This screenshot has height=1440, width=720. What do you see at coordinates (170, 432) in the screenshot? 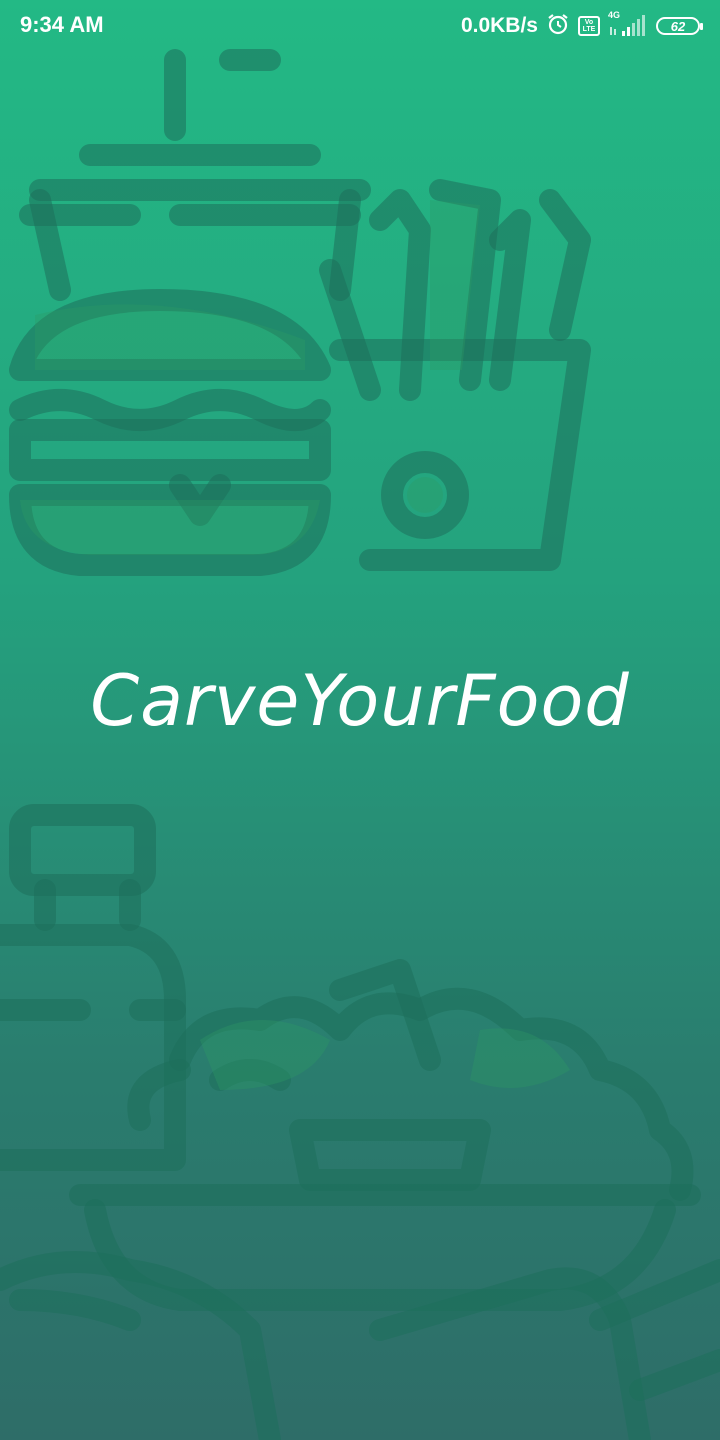
I see `burger-icon` at bounding box center [170, 432].